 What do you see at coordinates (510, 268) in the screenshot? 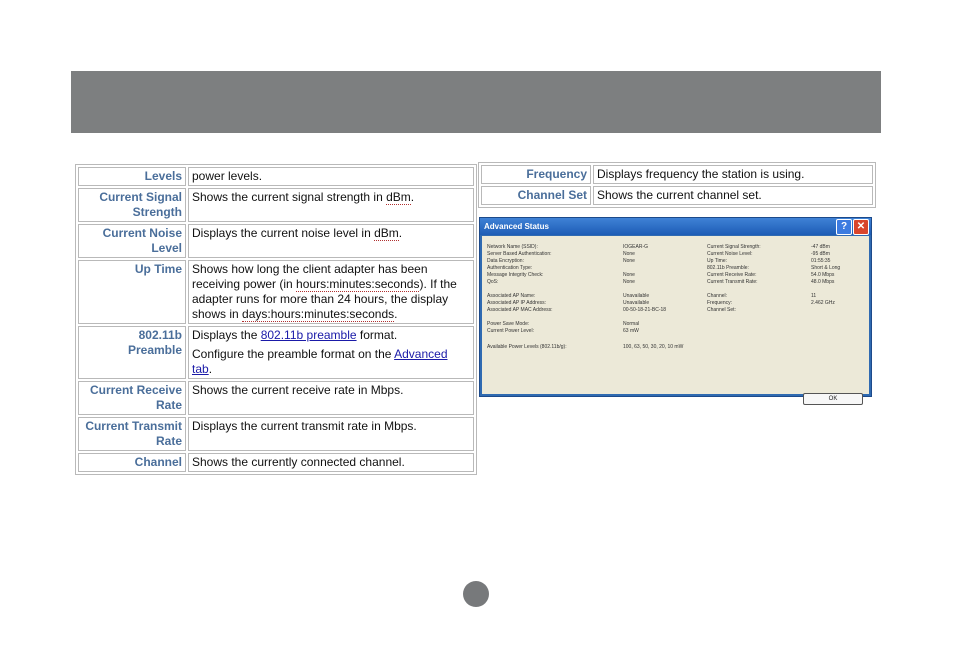
I see `status-label: Authentication Type:` at bounding box center [510, 268].